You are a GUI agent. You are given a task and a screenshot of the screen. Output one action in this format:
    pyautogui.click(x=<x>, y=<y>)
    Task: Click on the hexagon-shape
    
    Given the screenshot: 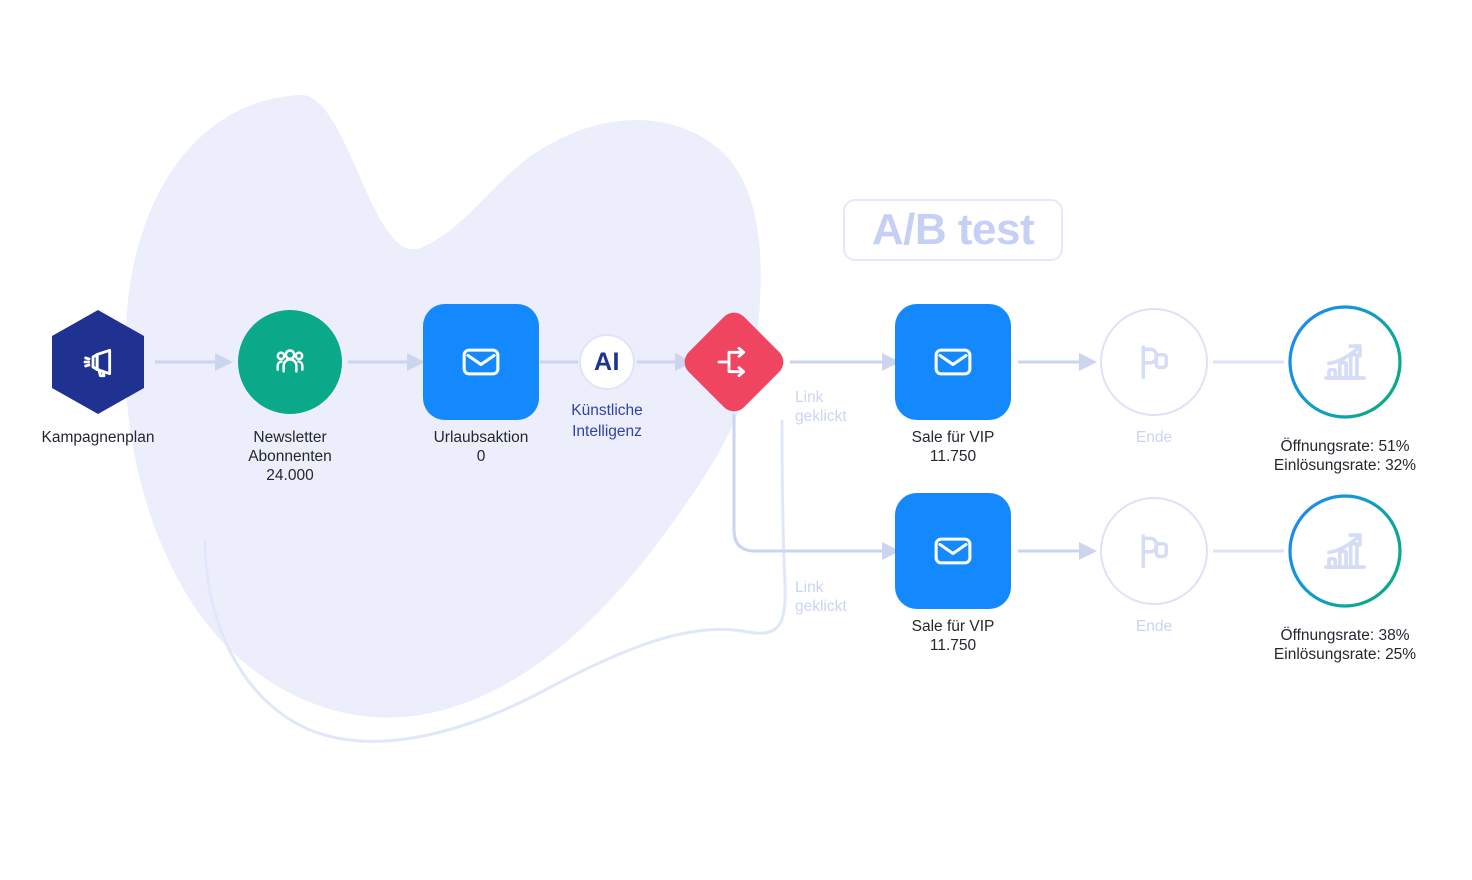 What is the action you would take?
    pyautogui.click(x=98, y=362)
    